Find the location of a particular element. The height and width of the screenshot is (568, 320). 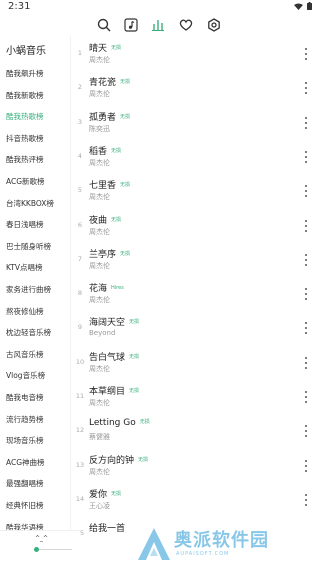

local-music-button is located at coordinates (131, 25).